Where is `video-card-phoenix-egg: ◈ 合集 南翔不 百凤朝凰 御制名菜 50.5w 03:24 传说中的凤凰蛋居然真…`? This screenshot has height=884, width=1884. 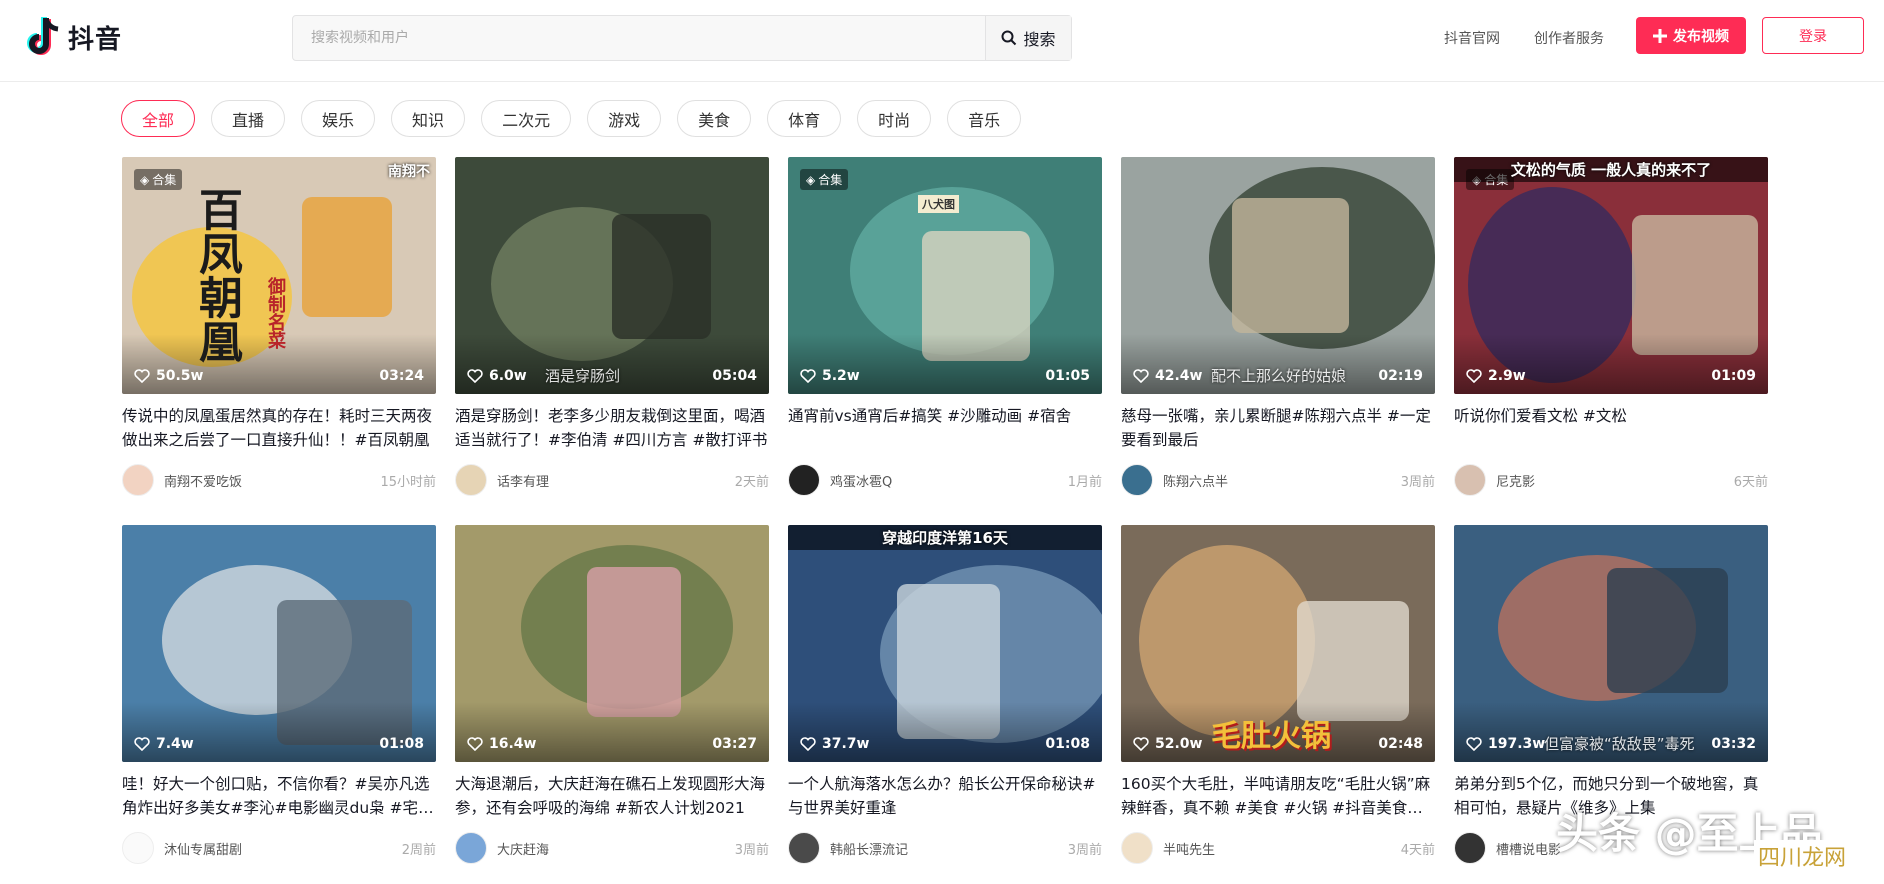
video-card-phoenix-egg: ◈ 合集 南翔不 百凤朝凰 御制名菜 50.5w 03:24 传说中的凤凰蛋居然真… is located at coordinates (279, 326).